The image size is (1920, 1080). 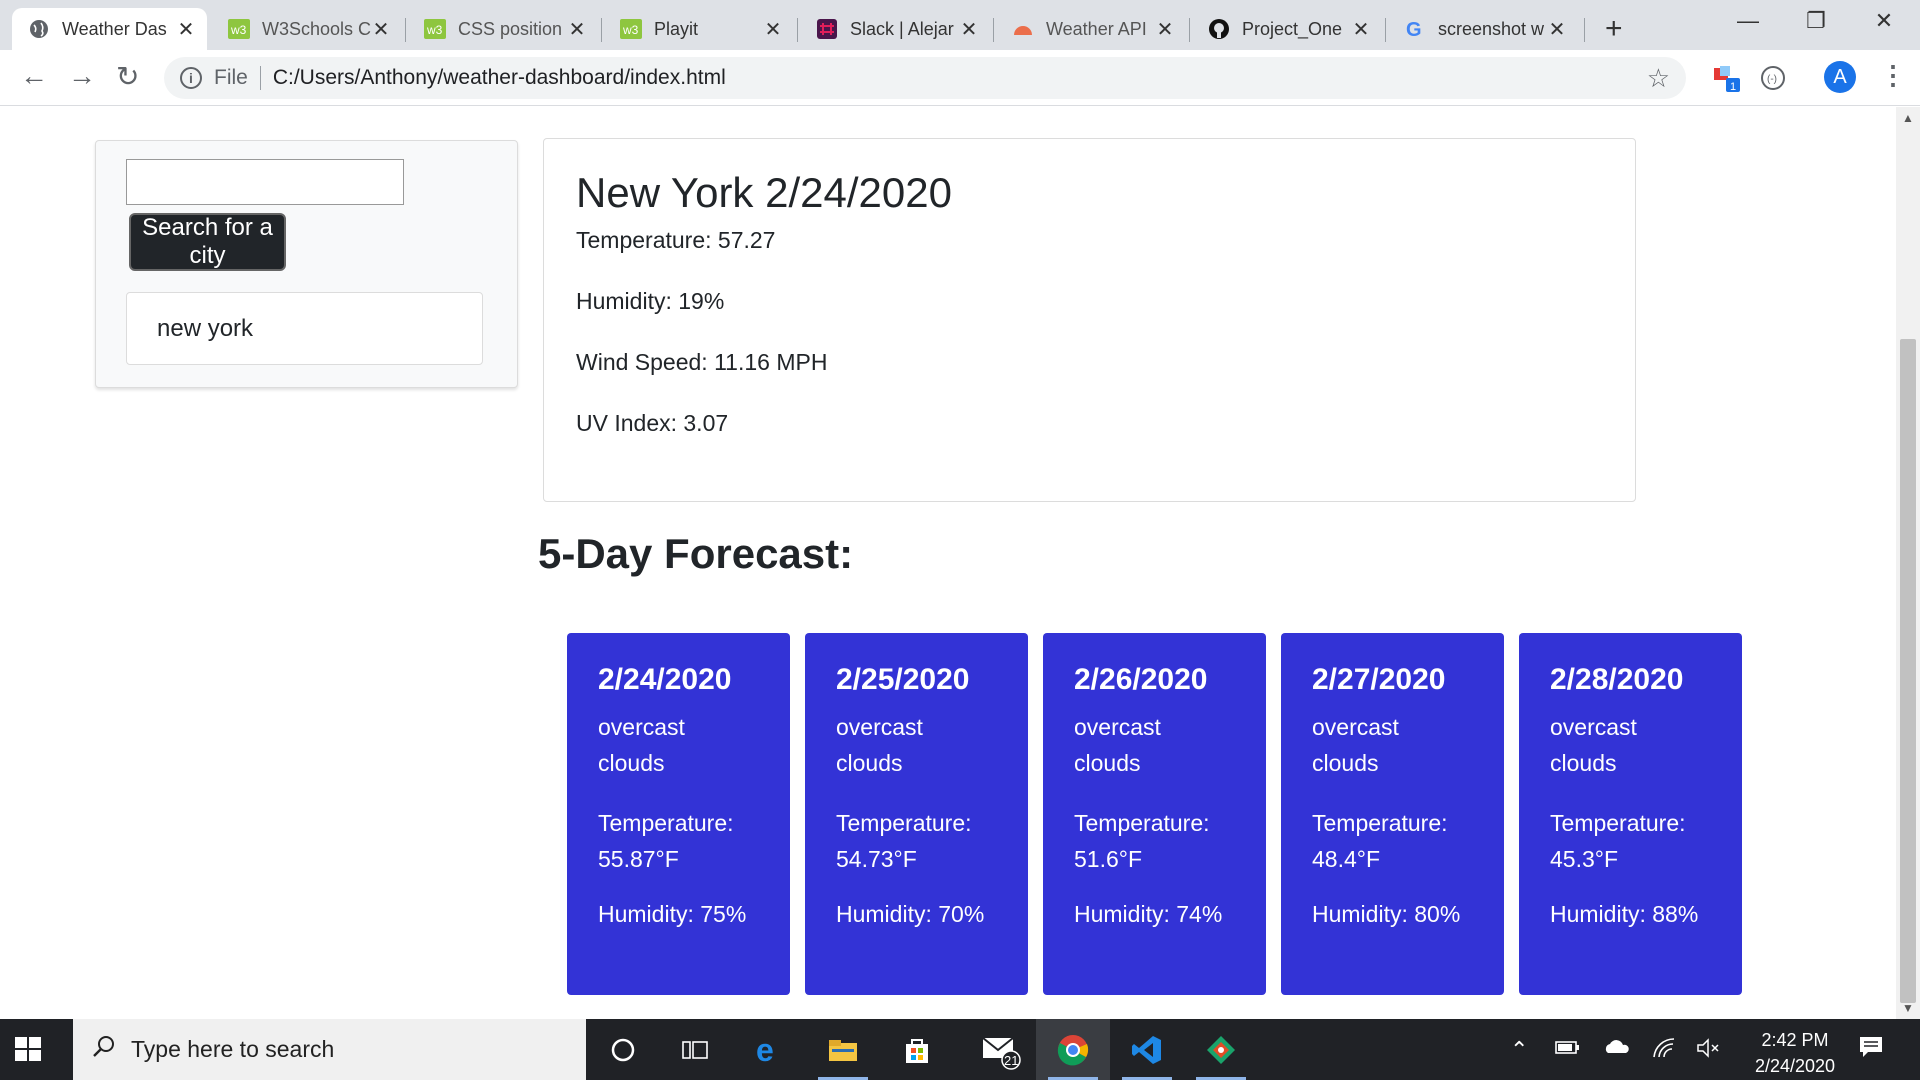 What do you see at coordinates (1908, 671) in the screenshot?
I see `scroll-thumb` at bounding box center [1908, 671].